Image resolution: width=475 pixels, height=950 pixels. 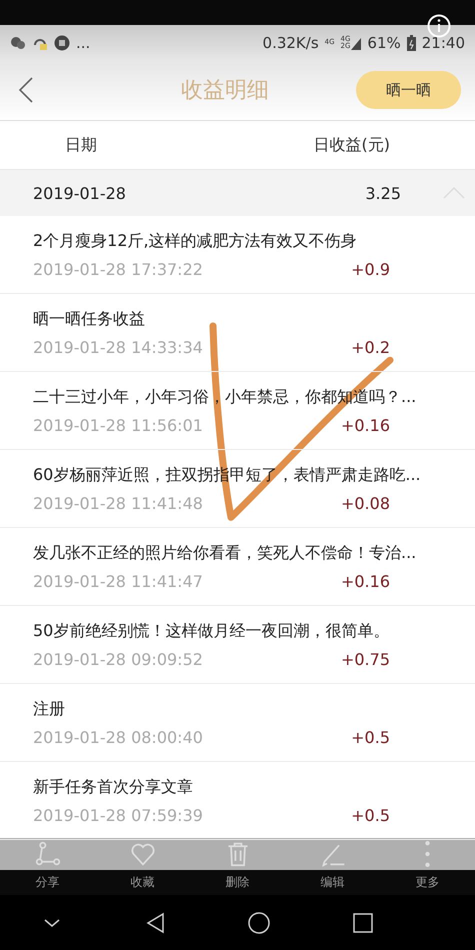 I want to click on signal-icon, so click(x=356, y=44).